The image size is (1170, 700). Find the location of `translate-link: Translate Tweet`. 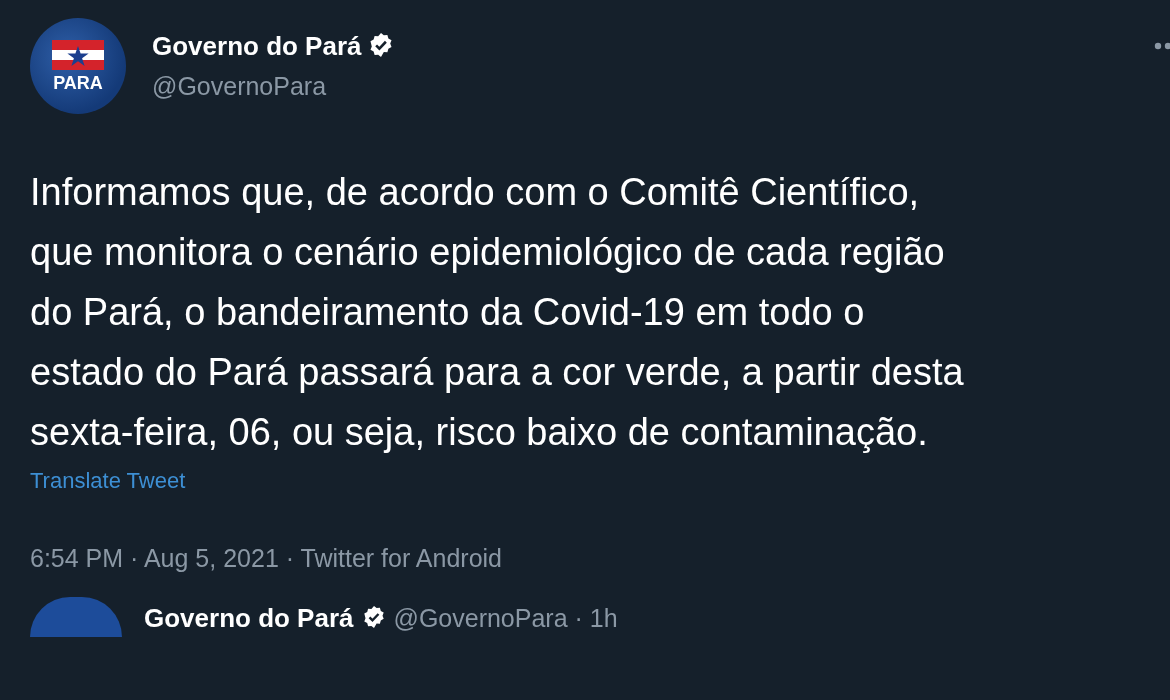

translate-link: Translate Tweet is located at coordinates (108, 481).